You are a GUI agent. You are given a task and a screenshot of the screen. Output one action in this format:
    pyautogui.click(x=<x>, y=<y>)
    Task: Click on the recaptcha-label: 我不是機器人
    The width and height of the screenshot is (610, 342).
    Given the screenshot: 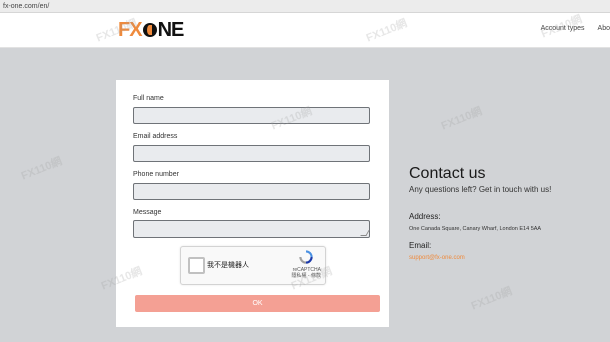 What is the action you would take?
    pyautogui.click(x=228, y=265)
    